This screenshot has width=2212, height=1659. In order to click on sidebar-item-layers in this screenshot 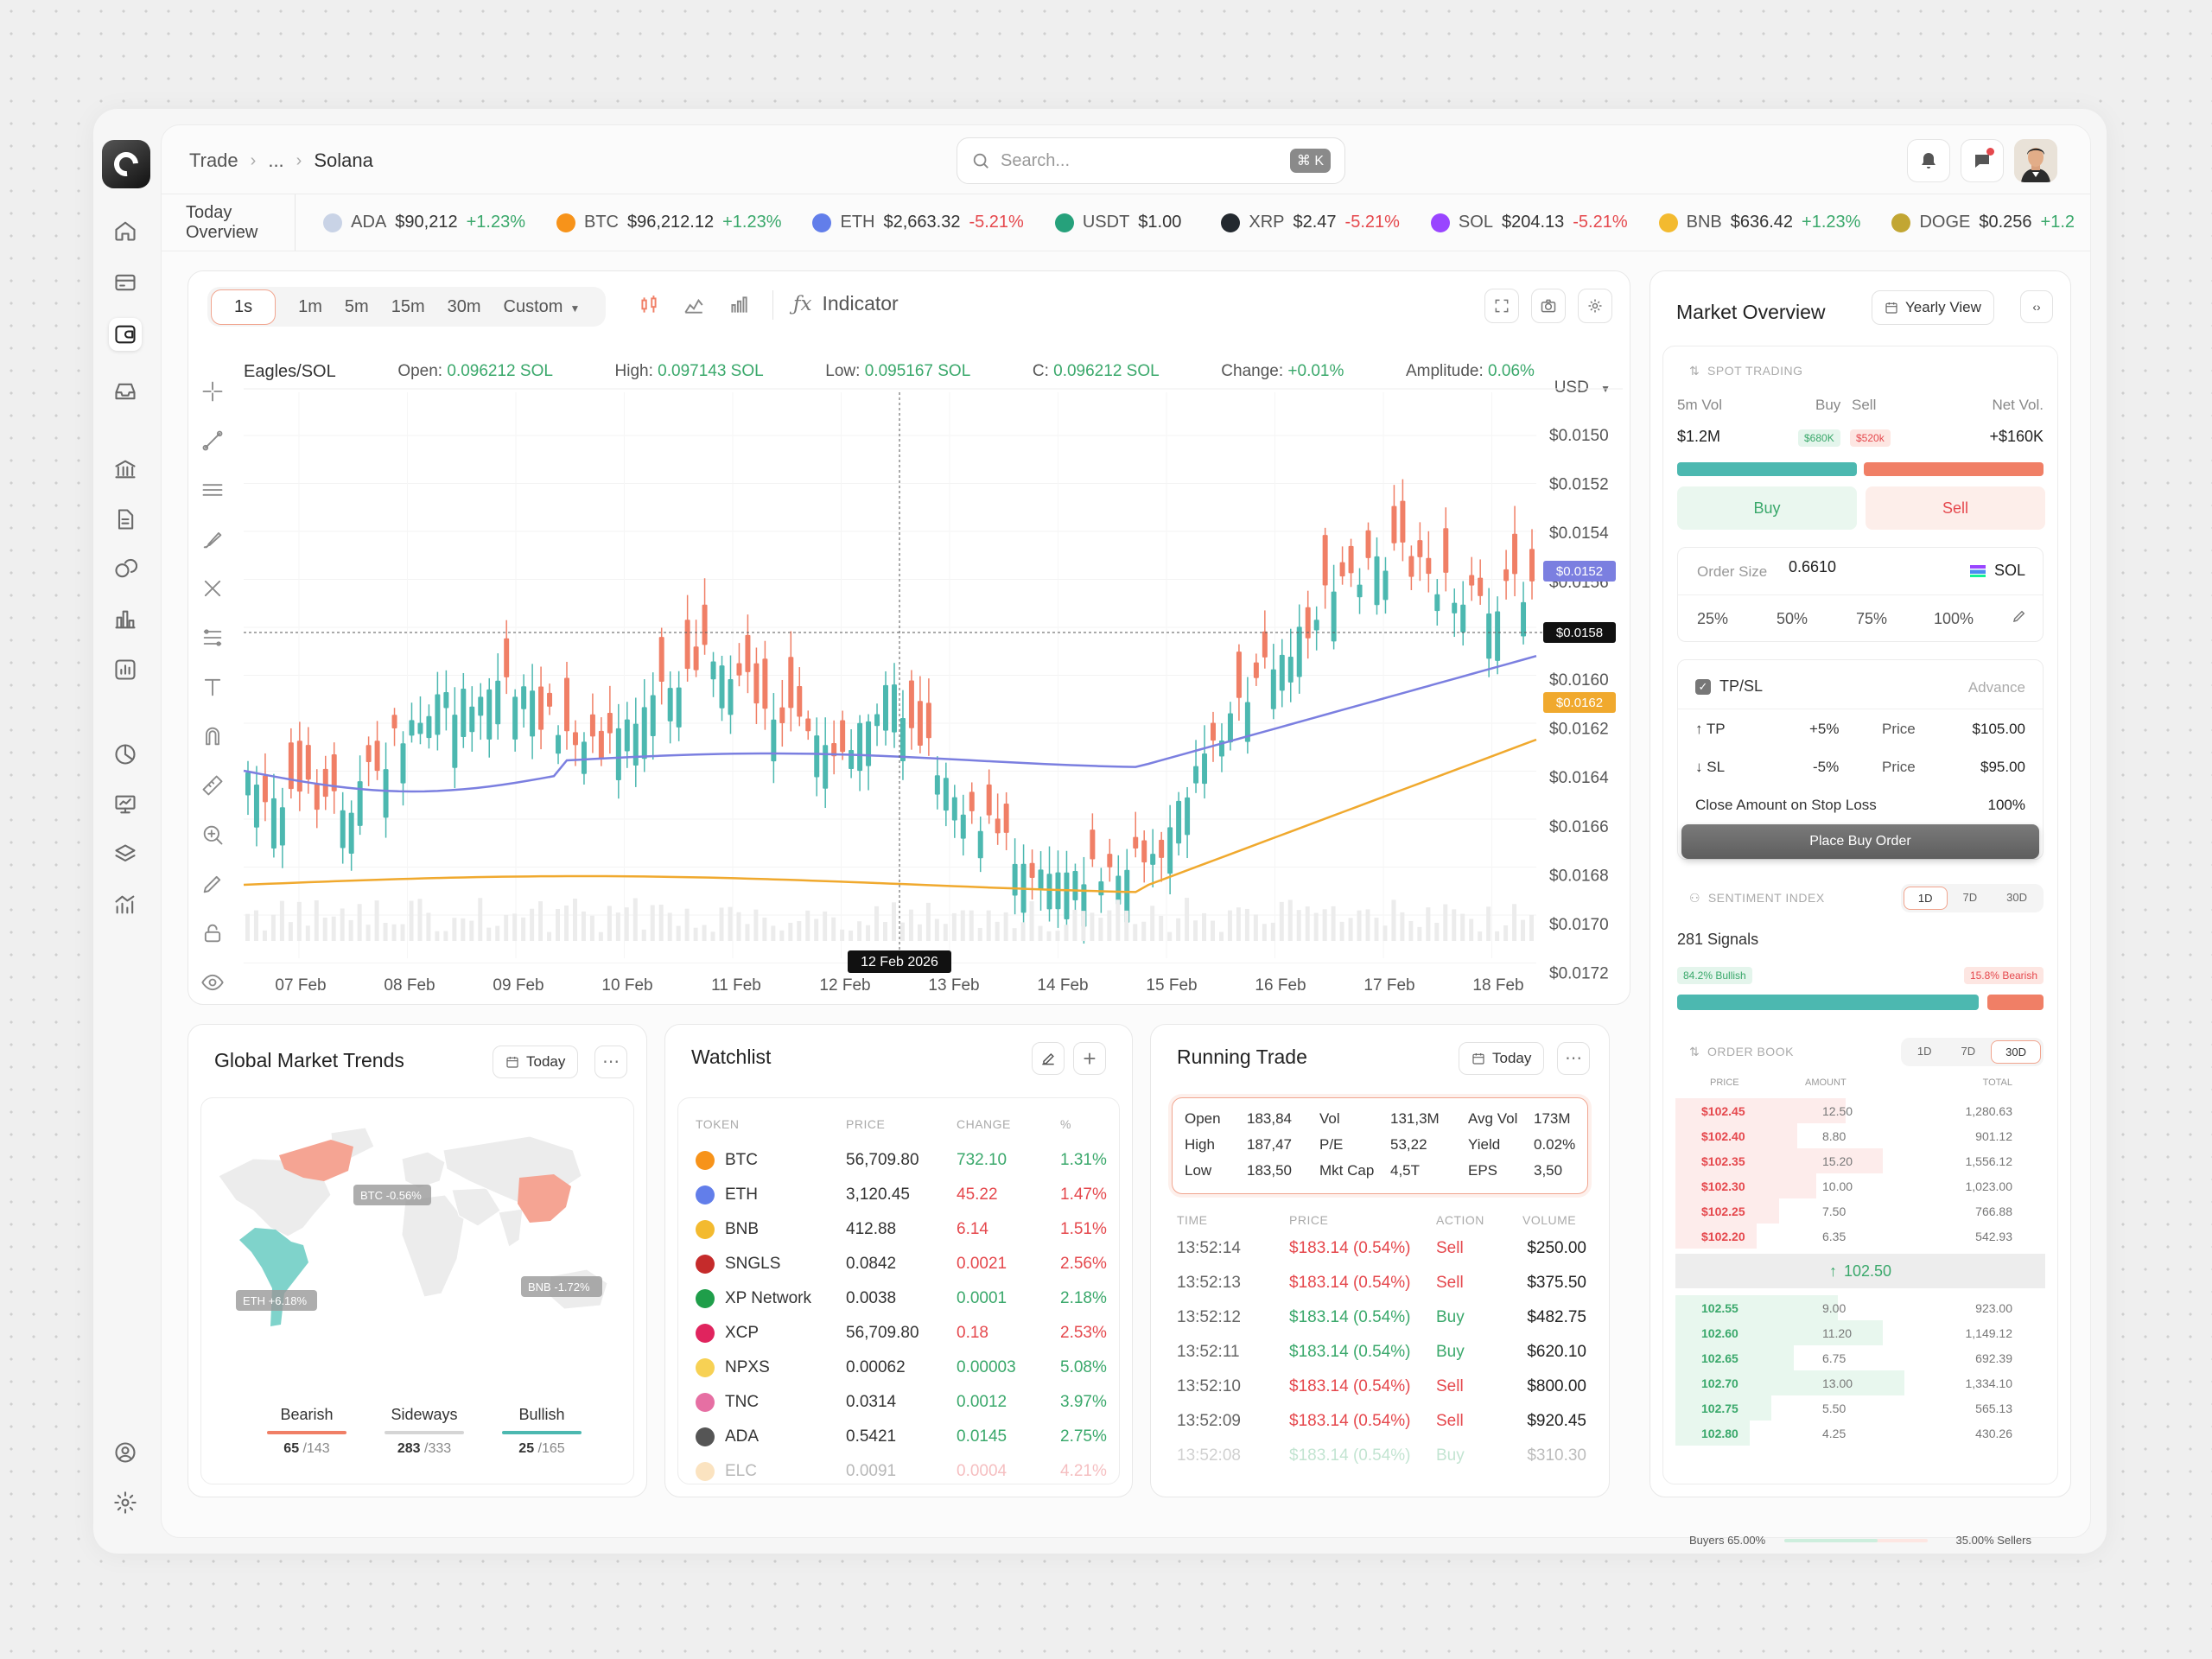, I will do `click(125, 854)`.